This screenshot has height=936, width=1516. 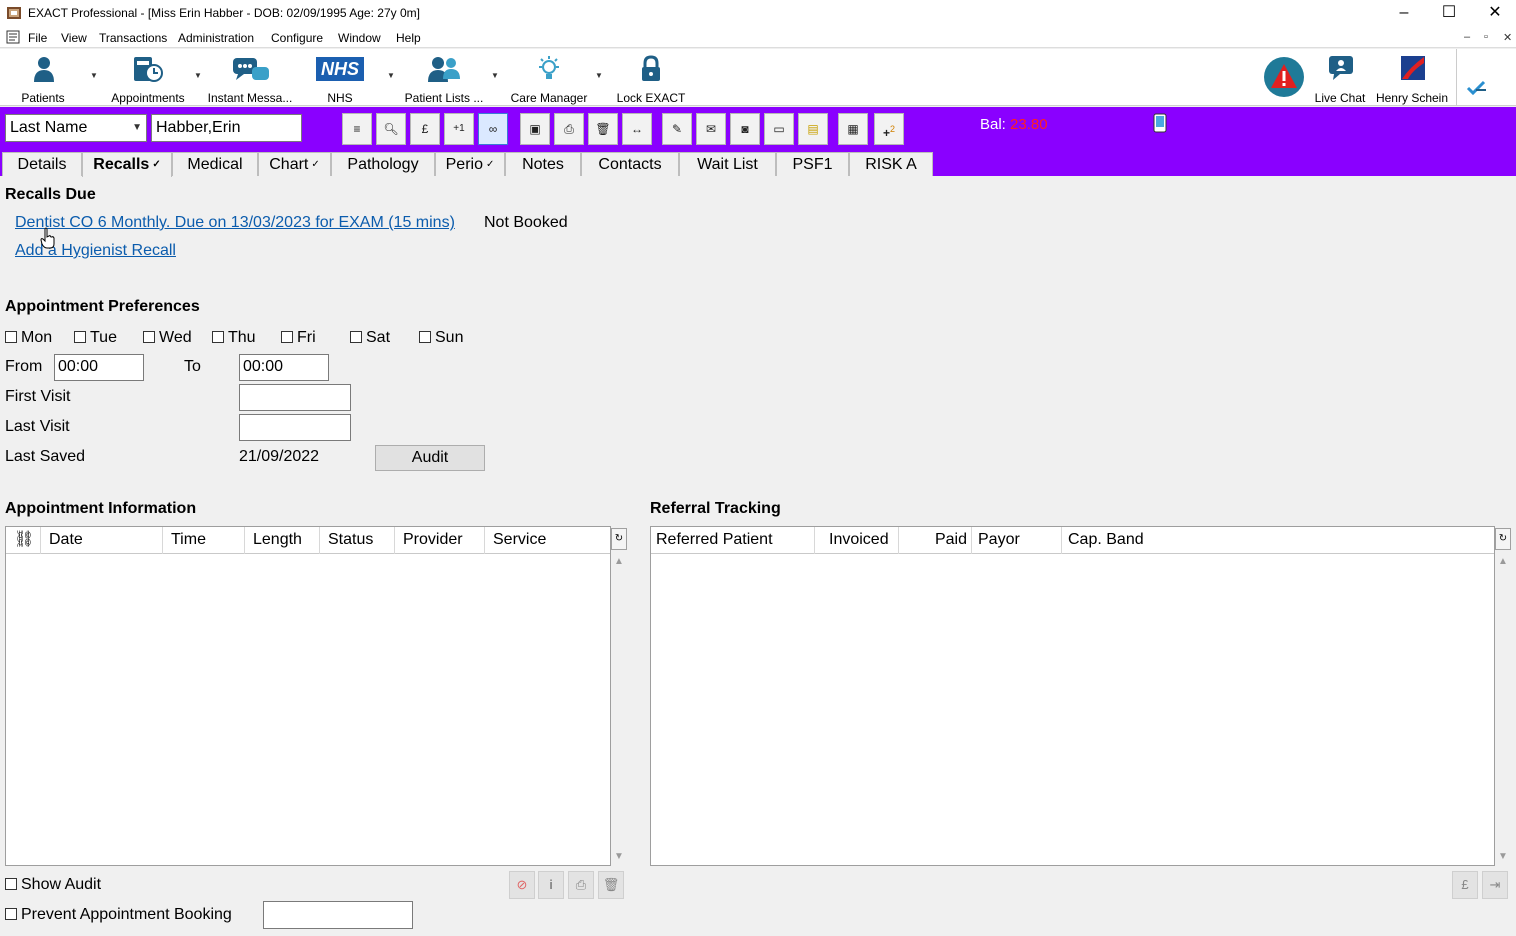 I want to click on tab-contacts: Contacts, so click(x=630, y=164).